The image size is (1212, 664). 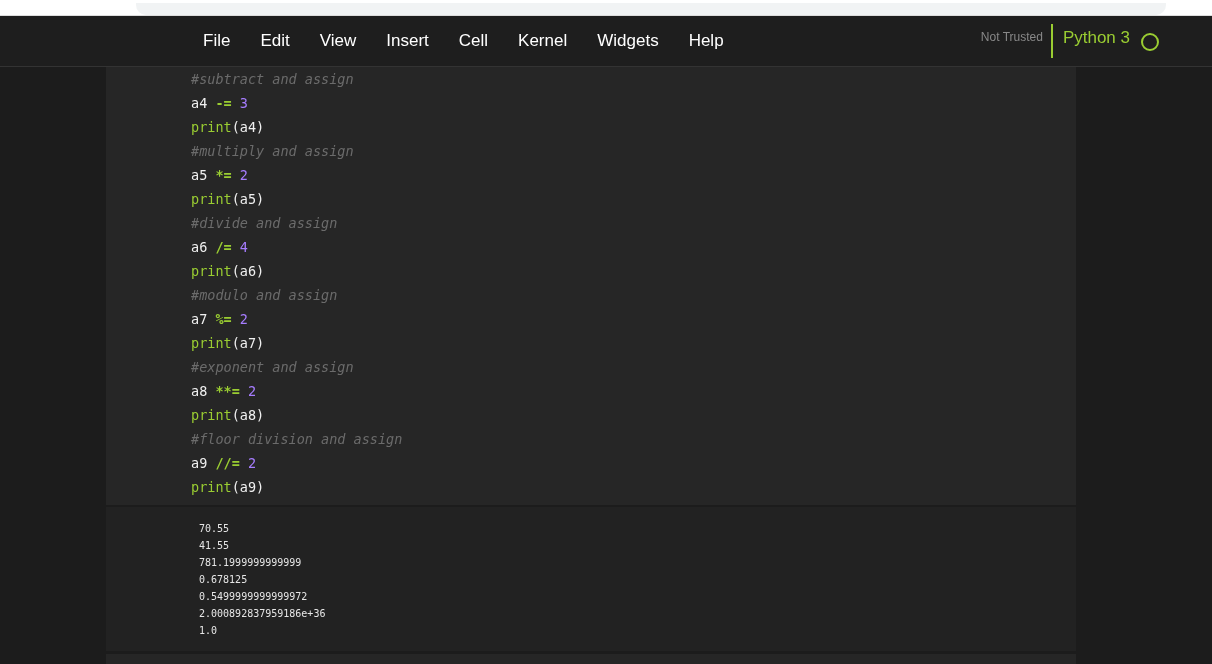 I want to click on output-line: 781.1999999999999, so click(x=251, y=563).